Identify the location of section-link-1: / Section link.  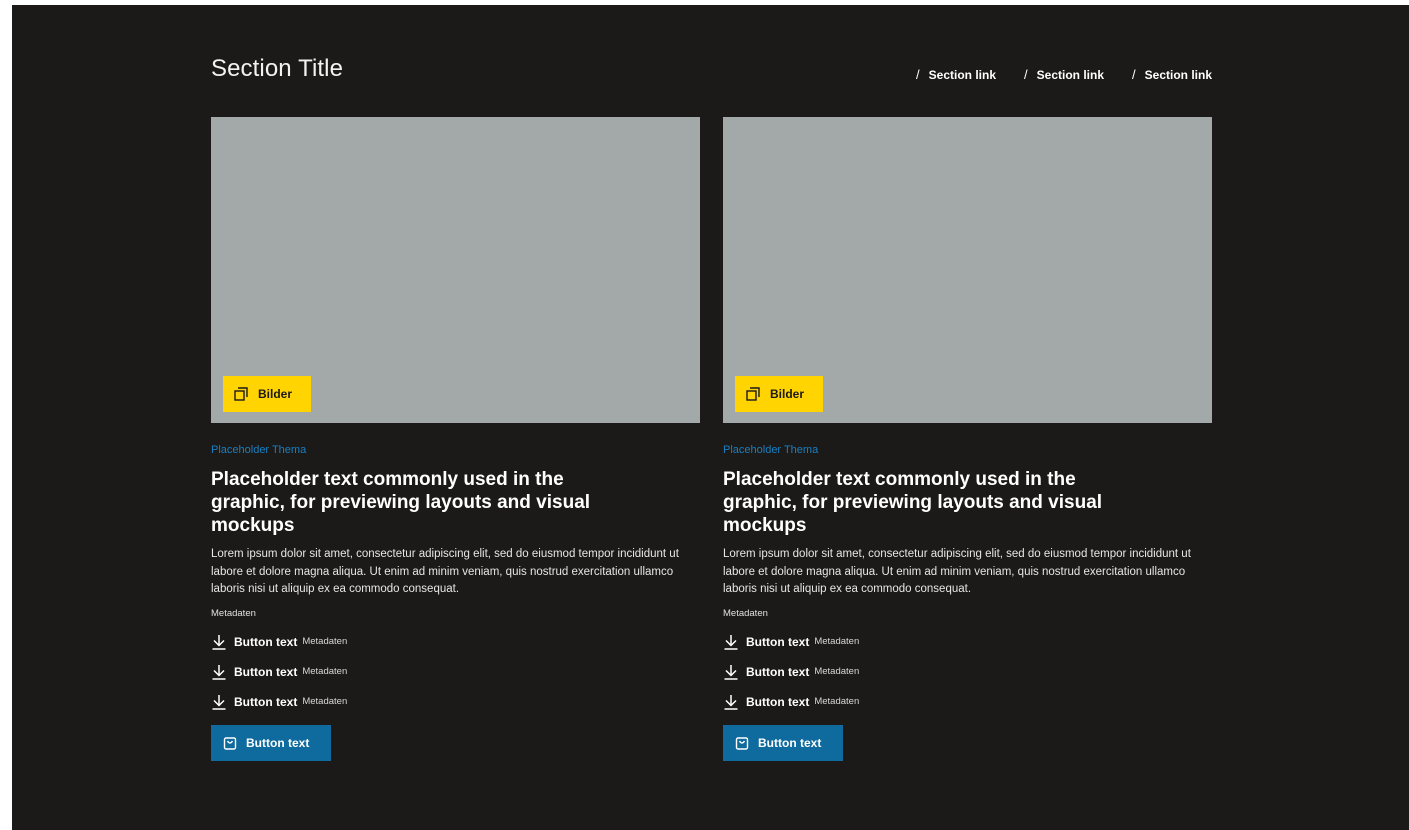
(956, 74).